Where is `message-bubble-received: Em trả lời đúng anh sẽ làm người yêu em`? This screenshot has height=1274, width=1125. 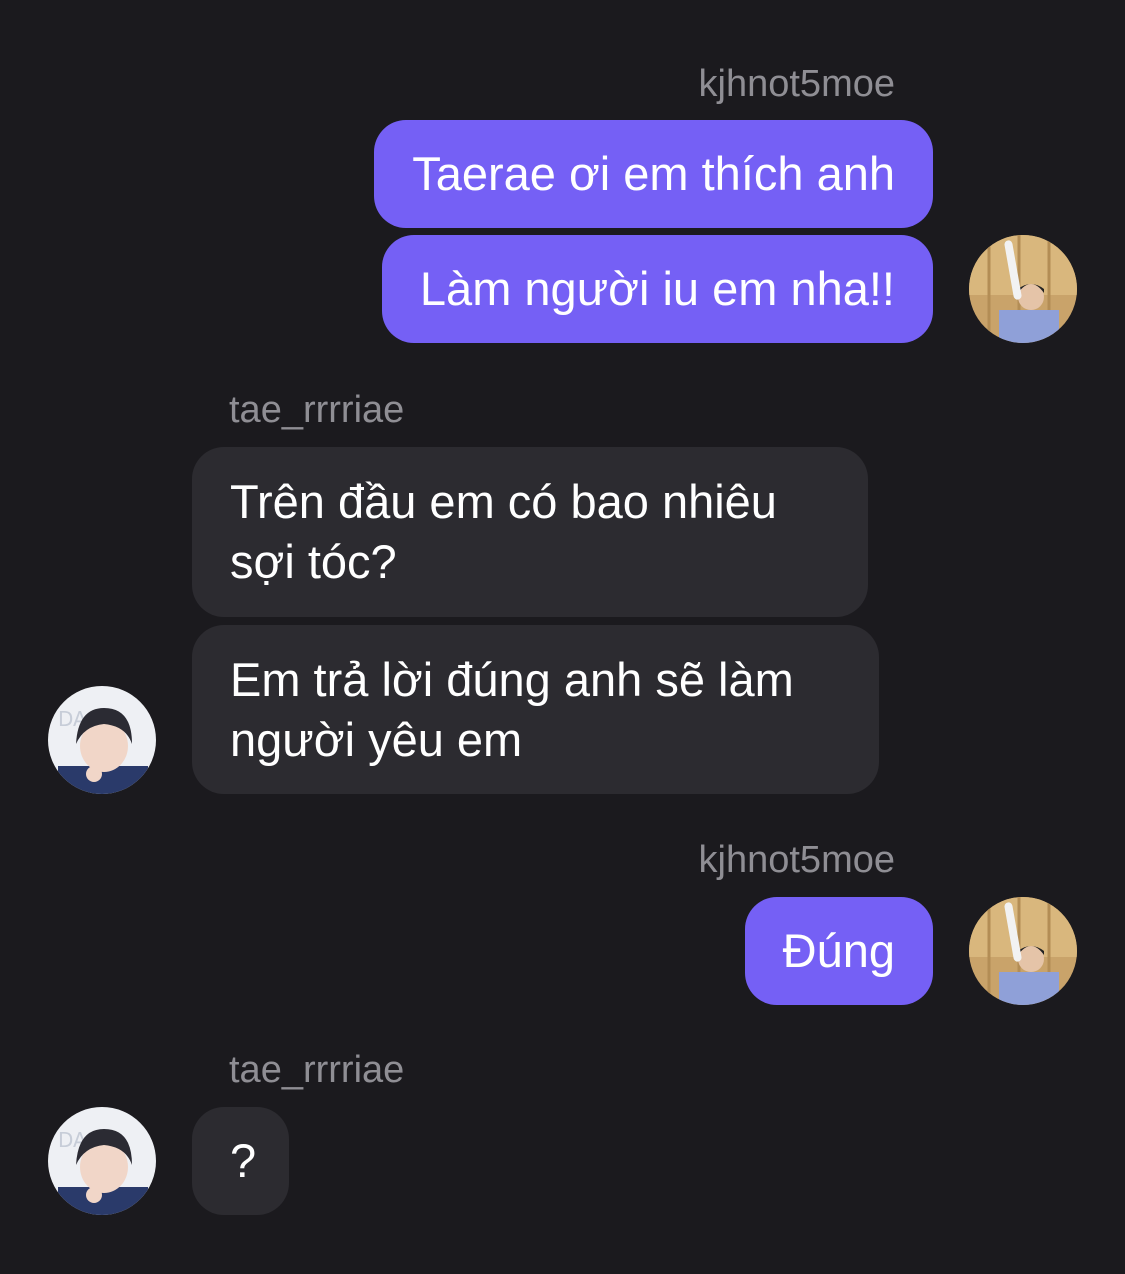 message-bubble-received: Em trả lời đúng anh sẽ làm người yêu em is located at coordinates (535, 709).